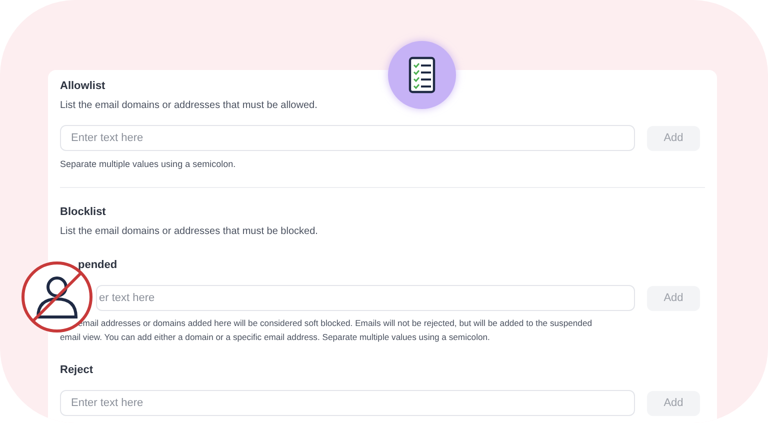 The width and height of the screenshot is (768, 425). What do you see at coordinates (83, 86) in the screenshot?
I see `section-title: Allowlist` at bounding box center [83, 86].